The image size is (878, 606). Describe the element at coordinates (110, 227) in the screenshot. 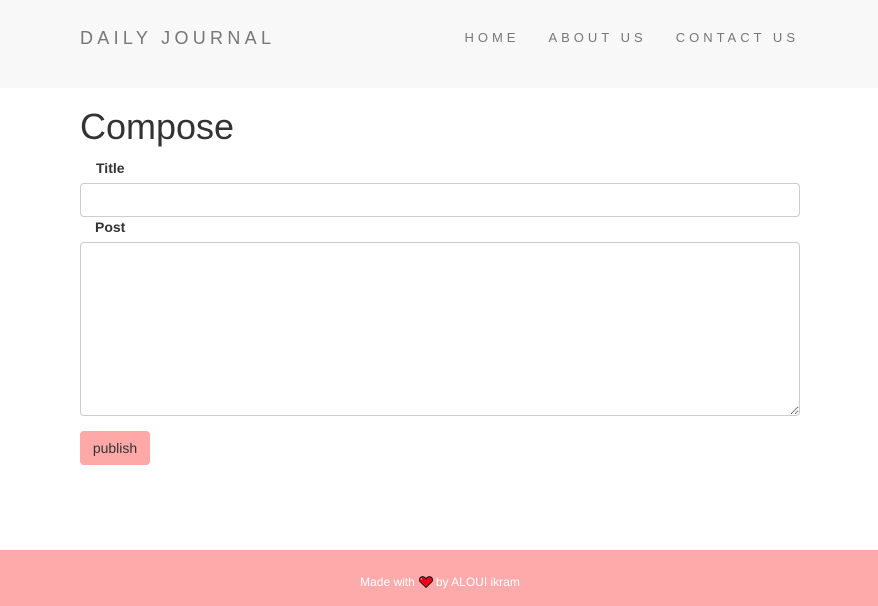

I see `post-label: Post` at that location.